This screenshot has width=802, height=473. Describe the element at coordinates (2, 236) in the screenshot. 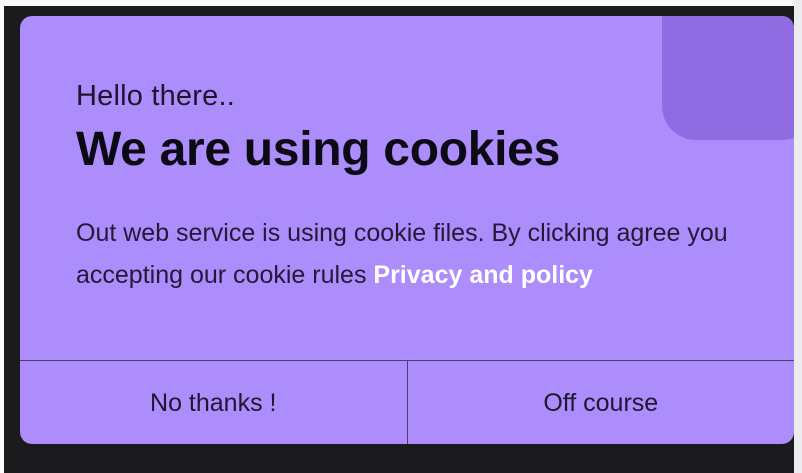

I see `left-edge` at that location.